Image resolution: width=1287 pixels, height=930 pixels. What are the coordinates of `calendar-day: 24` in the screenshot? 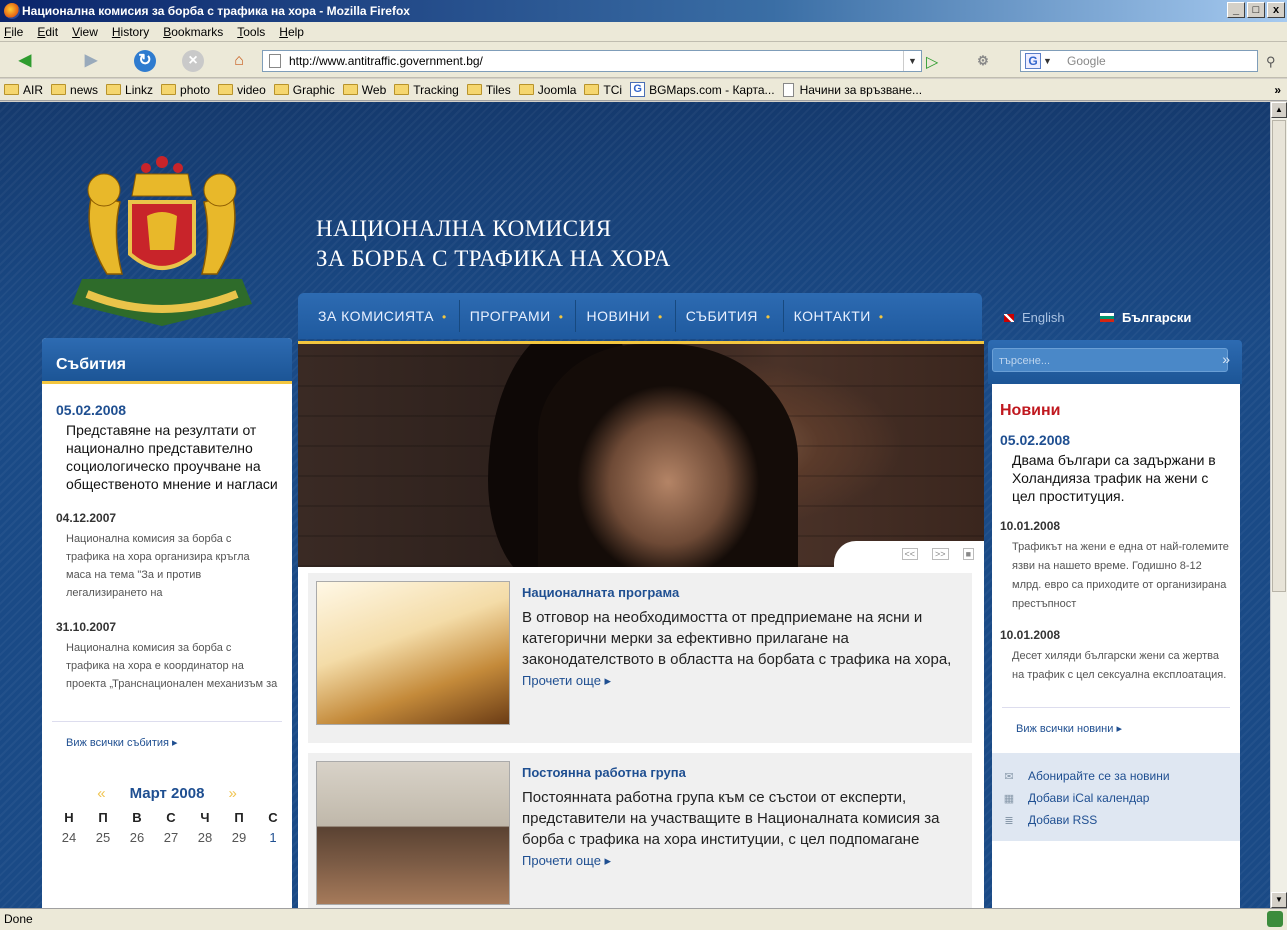 It's located at (69, 840).